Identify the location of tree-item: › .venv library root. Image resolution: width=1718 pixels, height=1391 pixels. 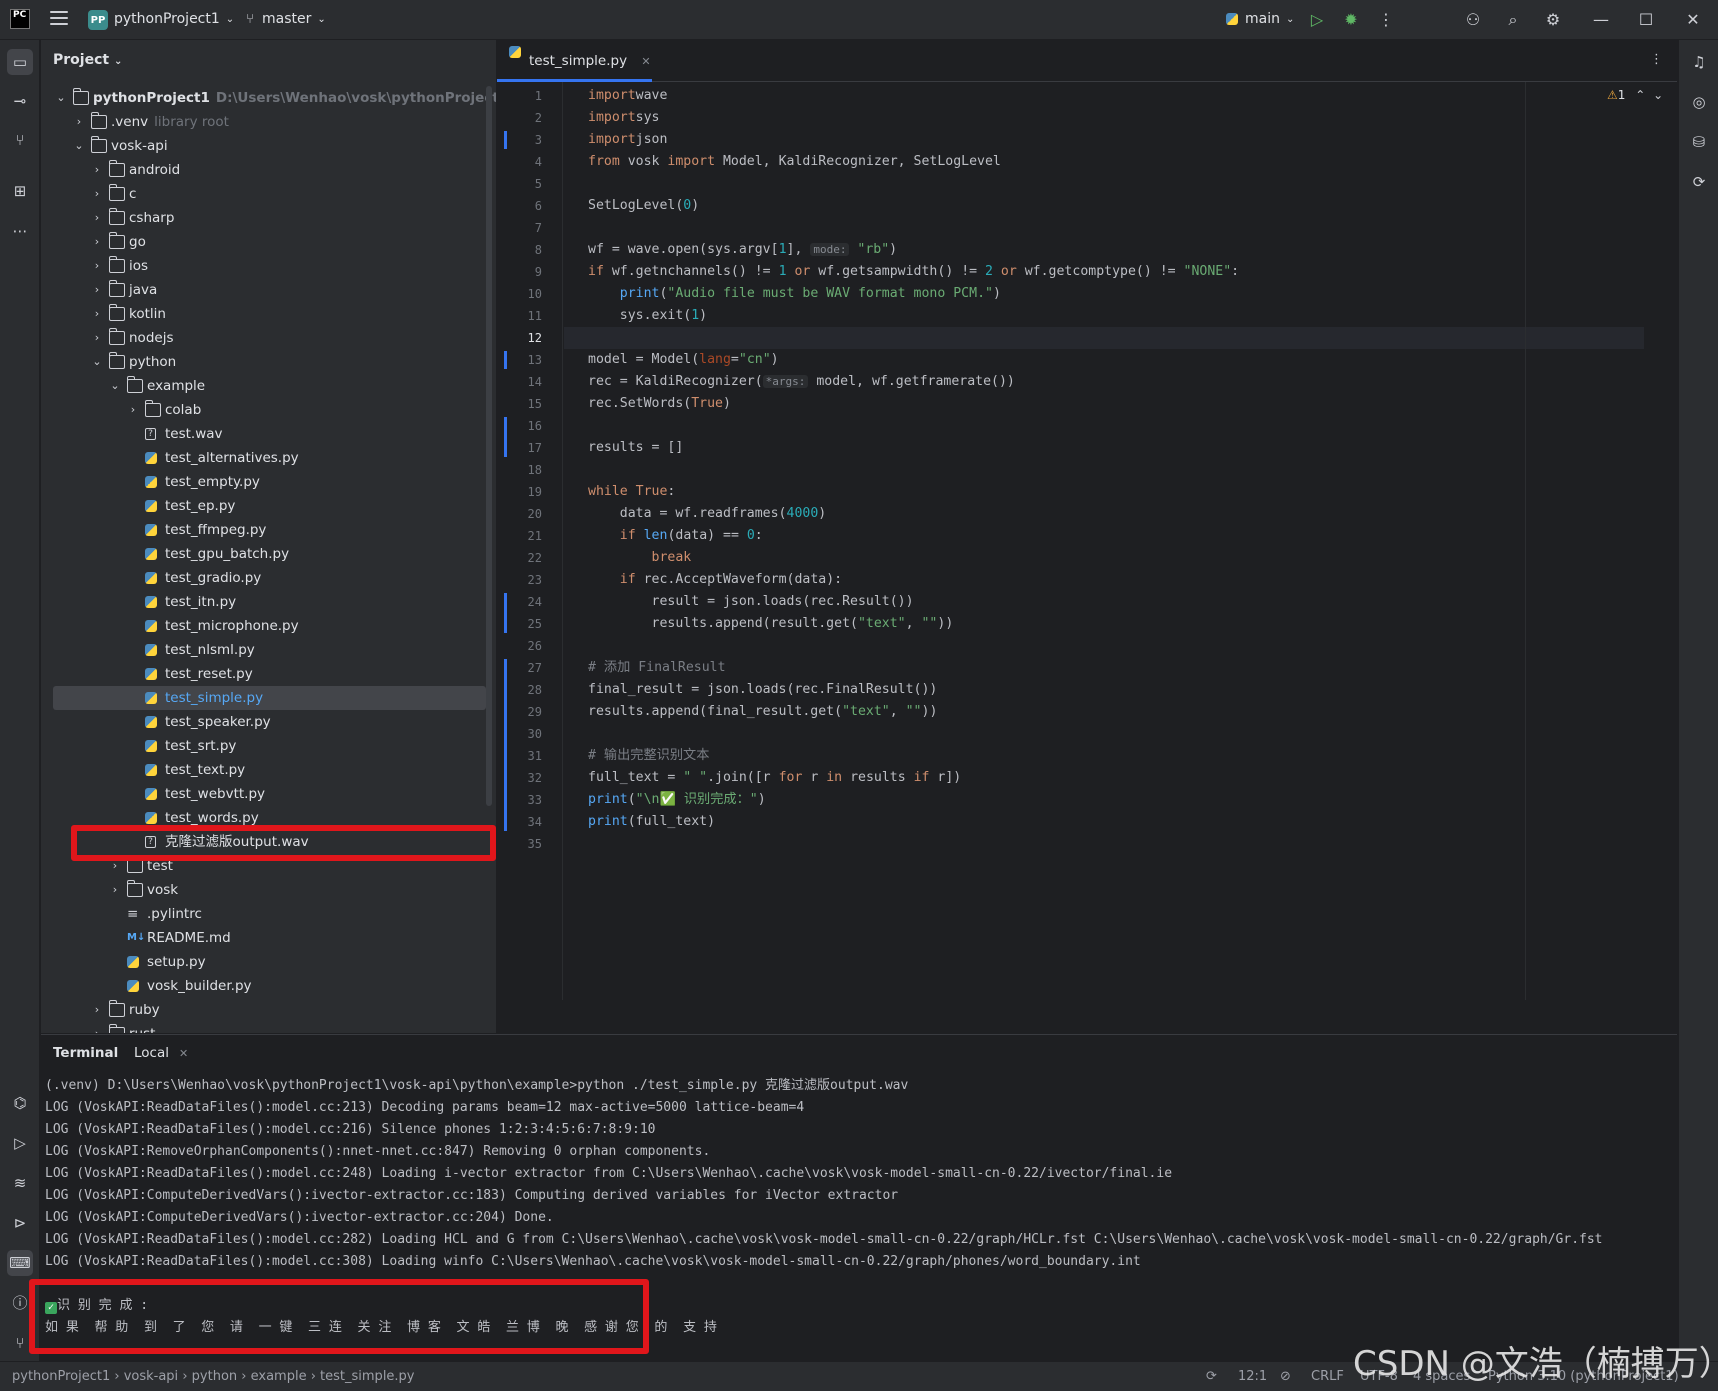
(263, 122).